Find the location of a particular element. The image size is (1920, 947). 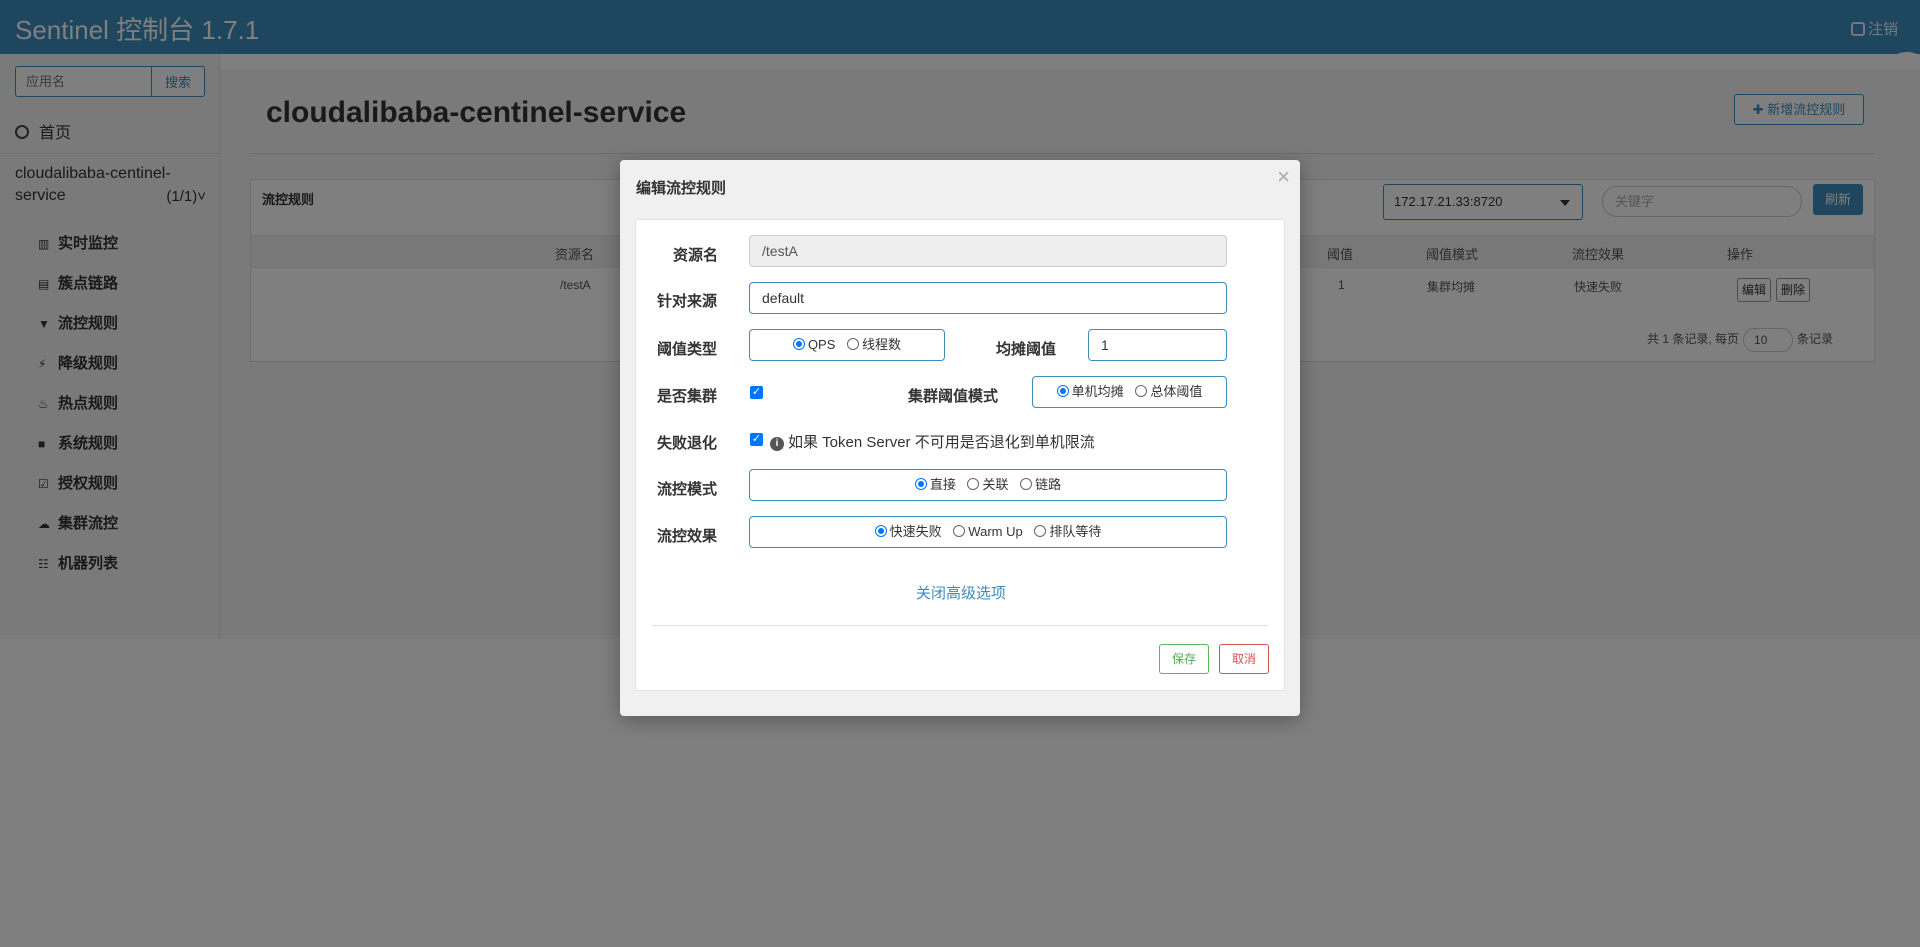

radio-qps: QPS is located at coordinates (813, 344).